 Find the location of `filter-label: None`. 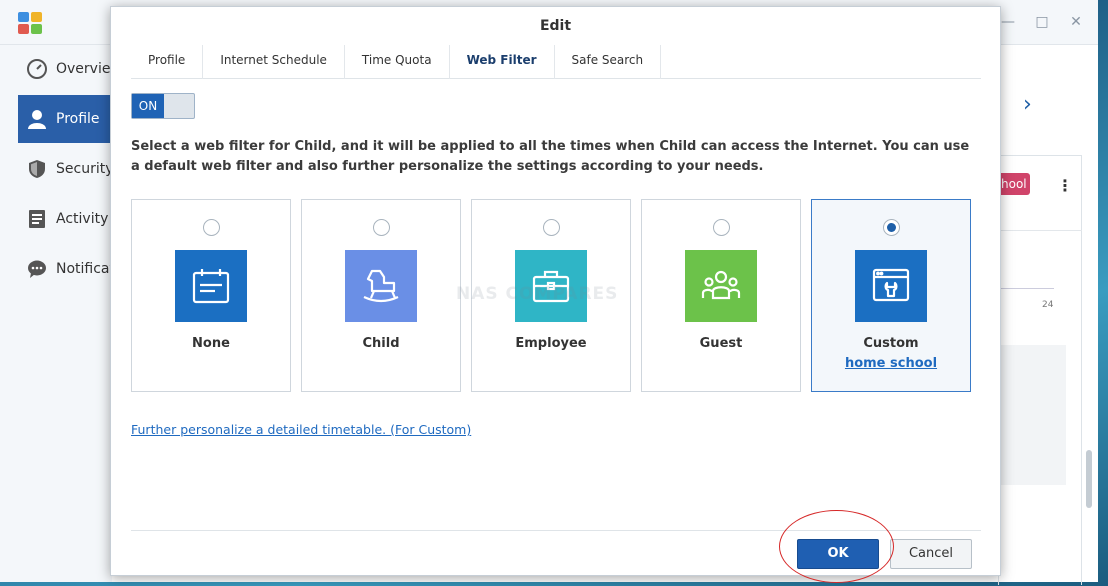

filter-label: None is located at coordinates (211, 343).